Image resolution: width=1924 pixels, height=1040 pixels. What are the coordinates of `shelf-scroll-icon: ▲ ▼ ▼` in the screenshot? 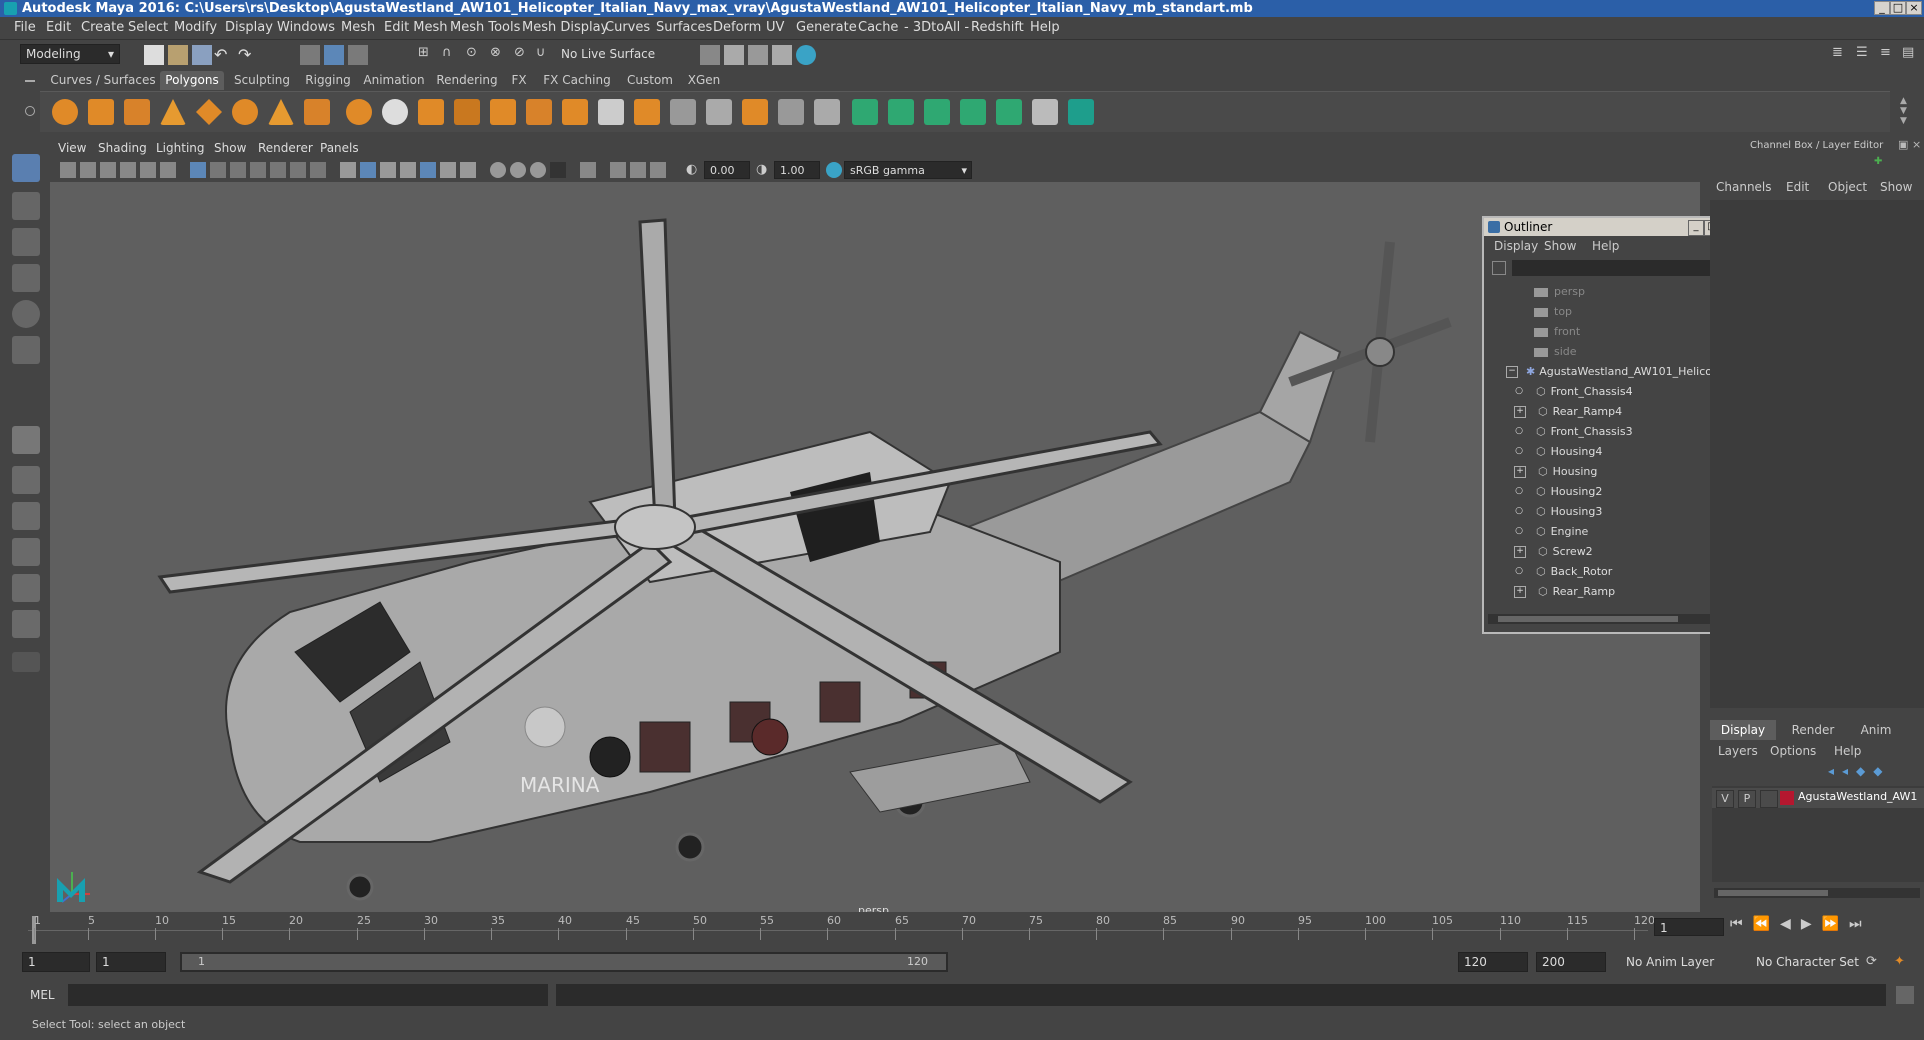 It's located at (1906, 111).